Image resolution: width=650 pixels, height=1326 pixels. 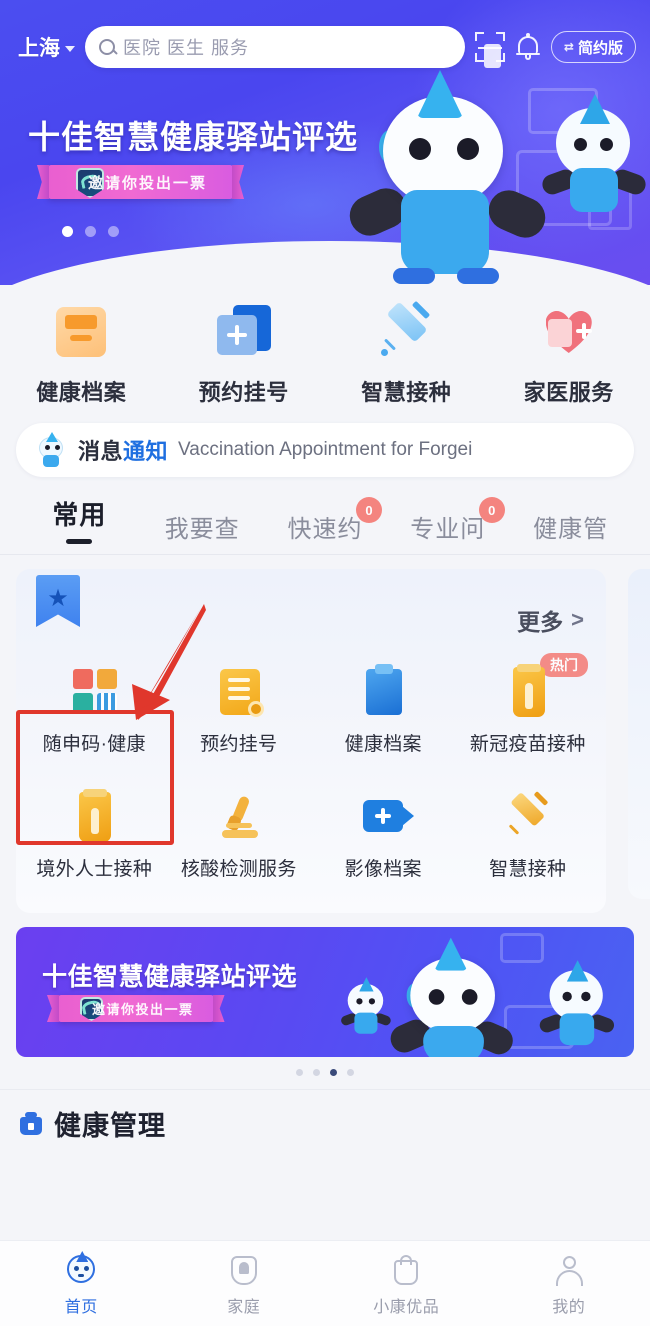 I want to click on tabbar-label: 小康优品, so click(x=406, y=1307).